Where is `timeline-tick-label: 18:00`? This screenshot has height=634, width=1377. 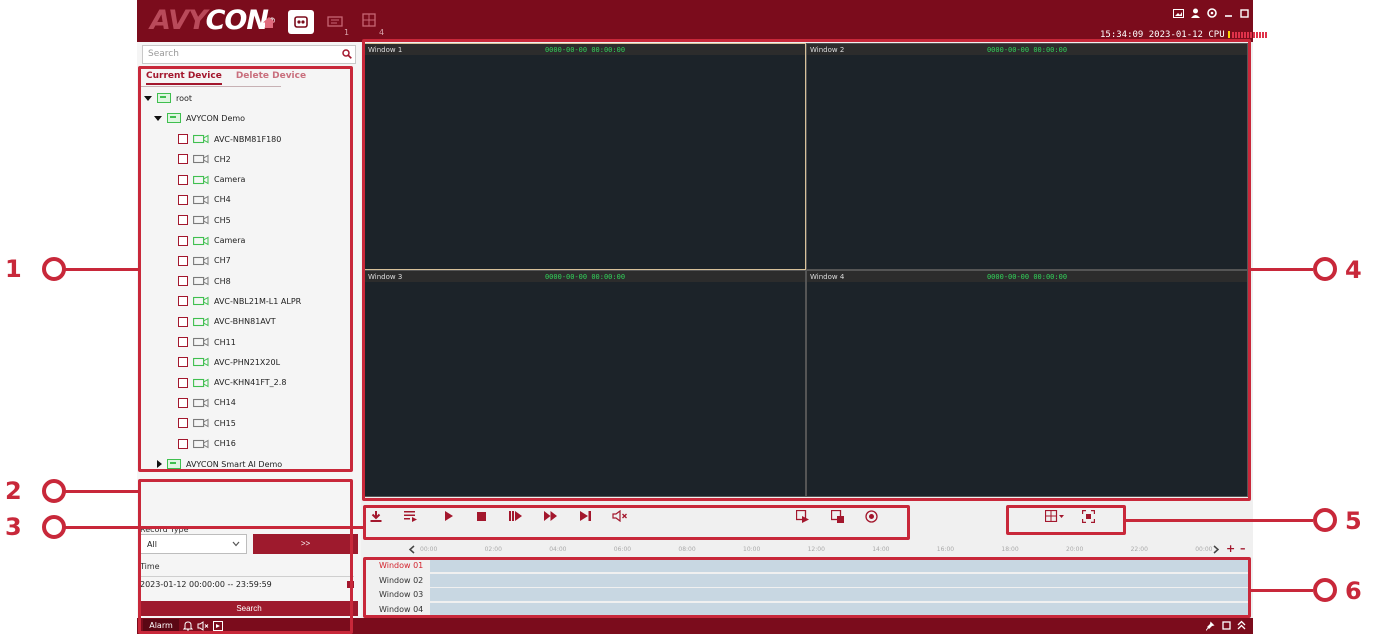 timeline-tick-label: 18:00 is located at coordinates (1010, 549).